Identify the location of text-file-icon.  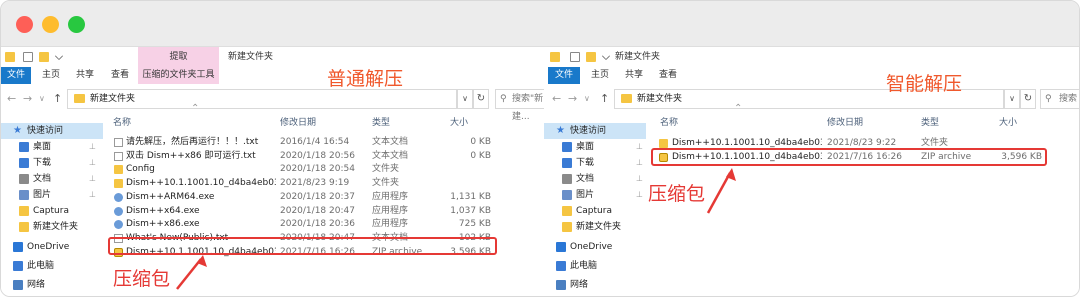
(118, 156).